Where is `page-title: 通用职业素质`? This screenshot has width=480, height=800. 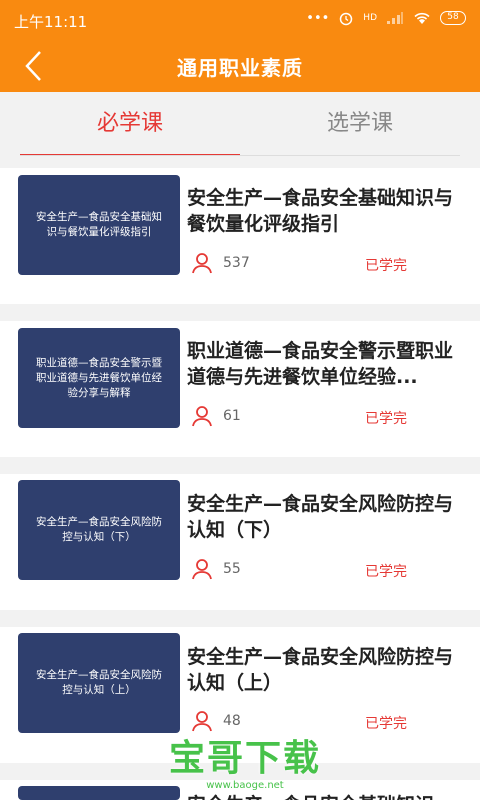
page-title: 通用职业素质 is located at coordinates (240, 68).